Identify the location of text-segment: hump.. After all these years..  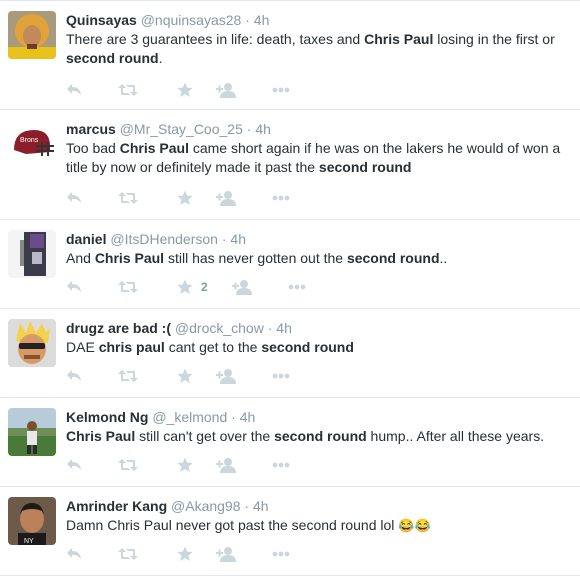
(455, 436).